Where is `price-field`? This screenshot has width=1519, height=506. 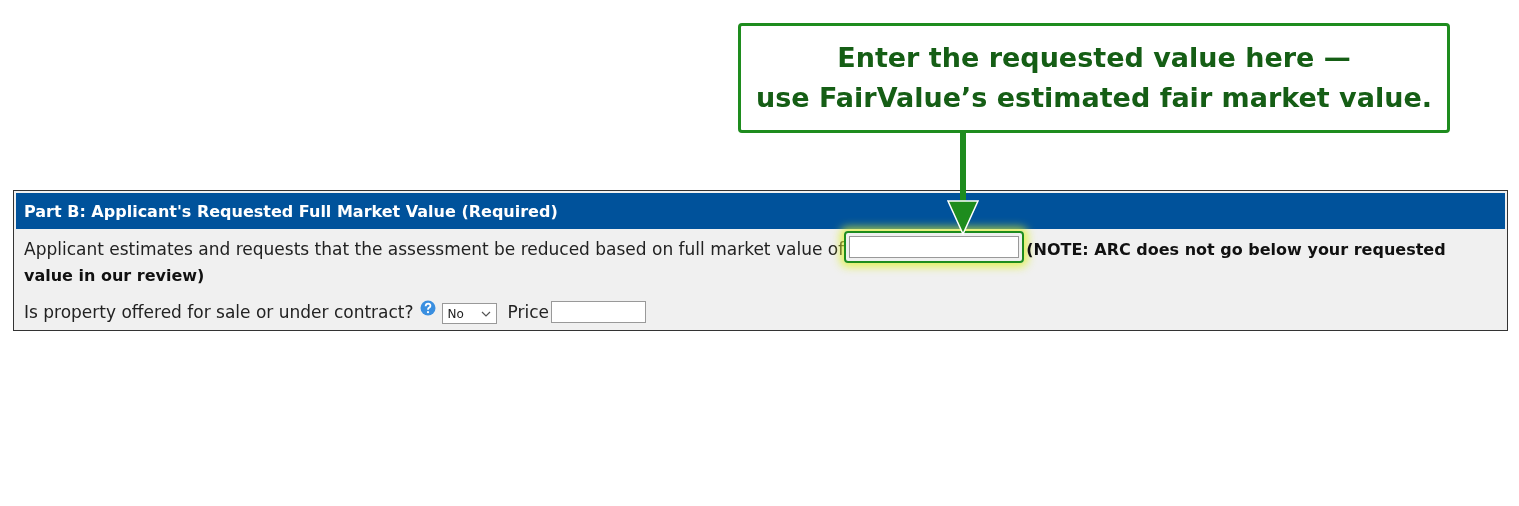
price-field is located at coordinates (599, 311).